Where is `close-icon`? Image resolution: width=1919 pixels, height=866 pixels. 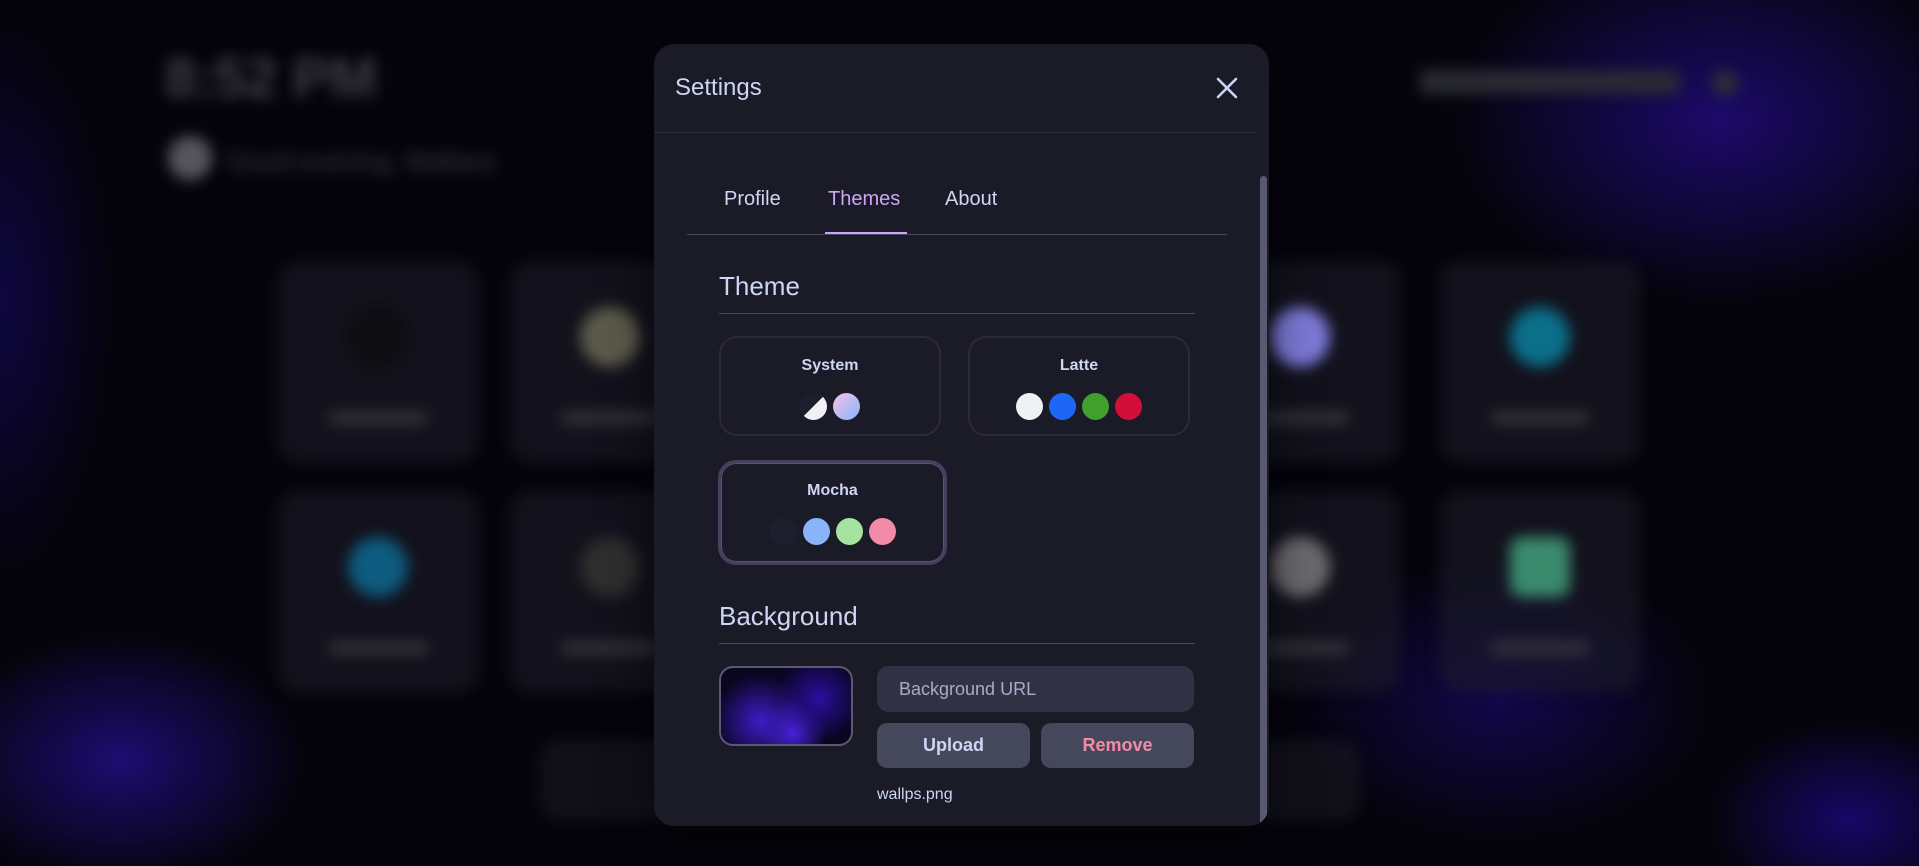
close-icon is located at coordinates (1227, 88).